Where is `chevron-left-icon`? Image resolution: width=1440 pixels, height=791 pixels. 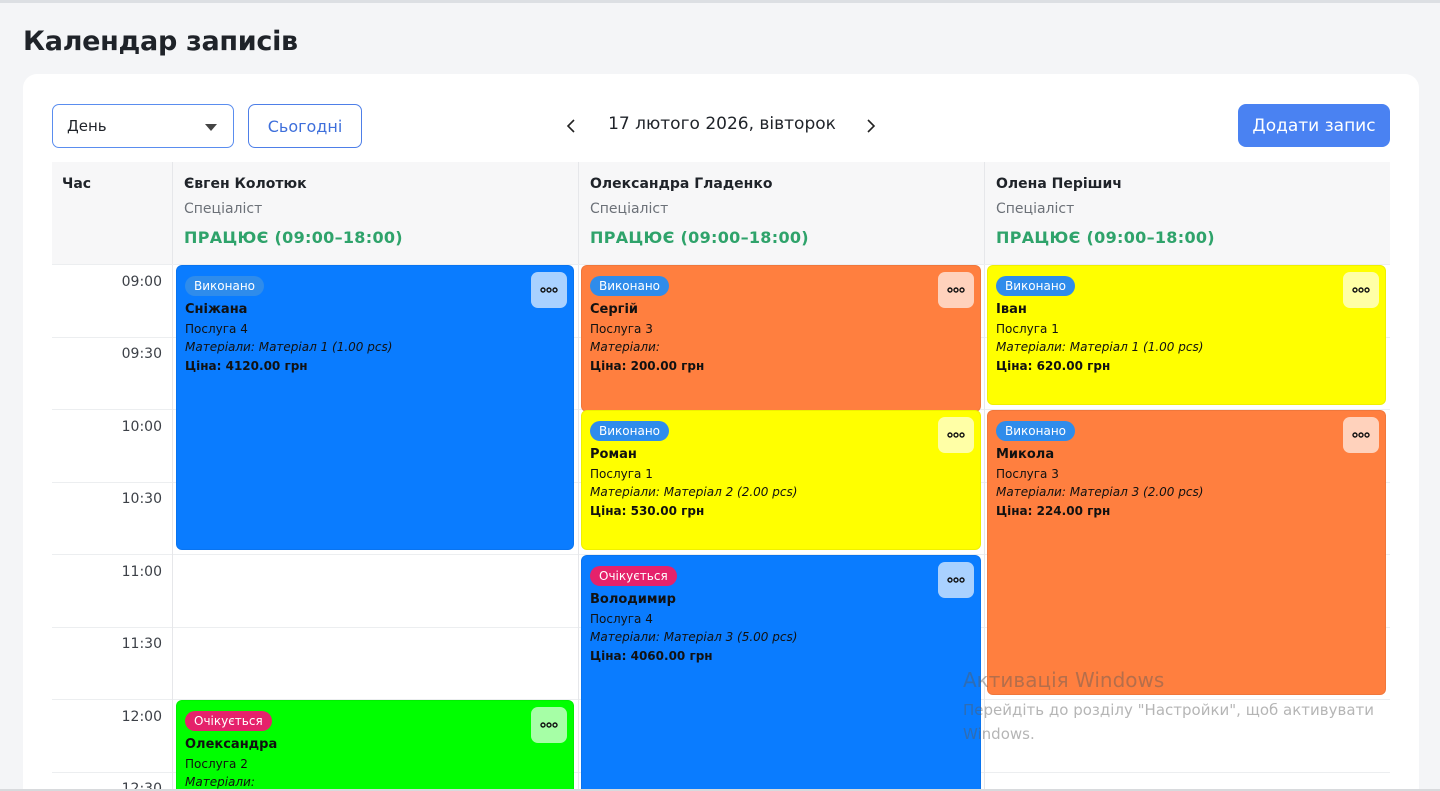
chevron-left-icon is located at coordinates (570, 126).